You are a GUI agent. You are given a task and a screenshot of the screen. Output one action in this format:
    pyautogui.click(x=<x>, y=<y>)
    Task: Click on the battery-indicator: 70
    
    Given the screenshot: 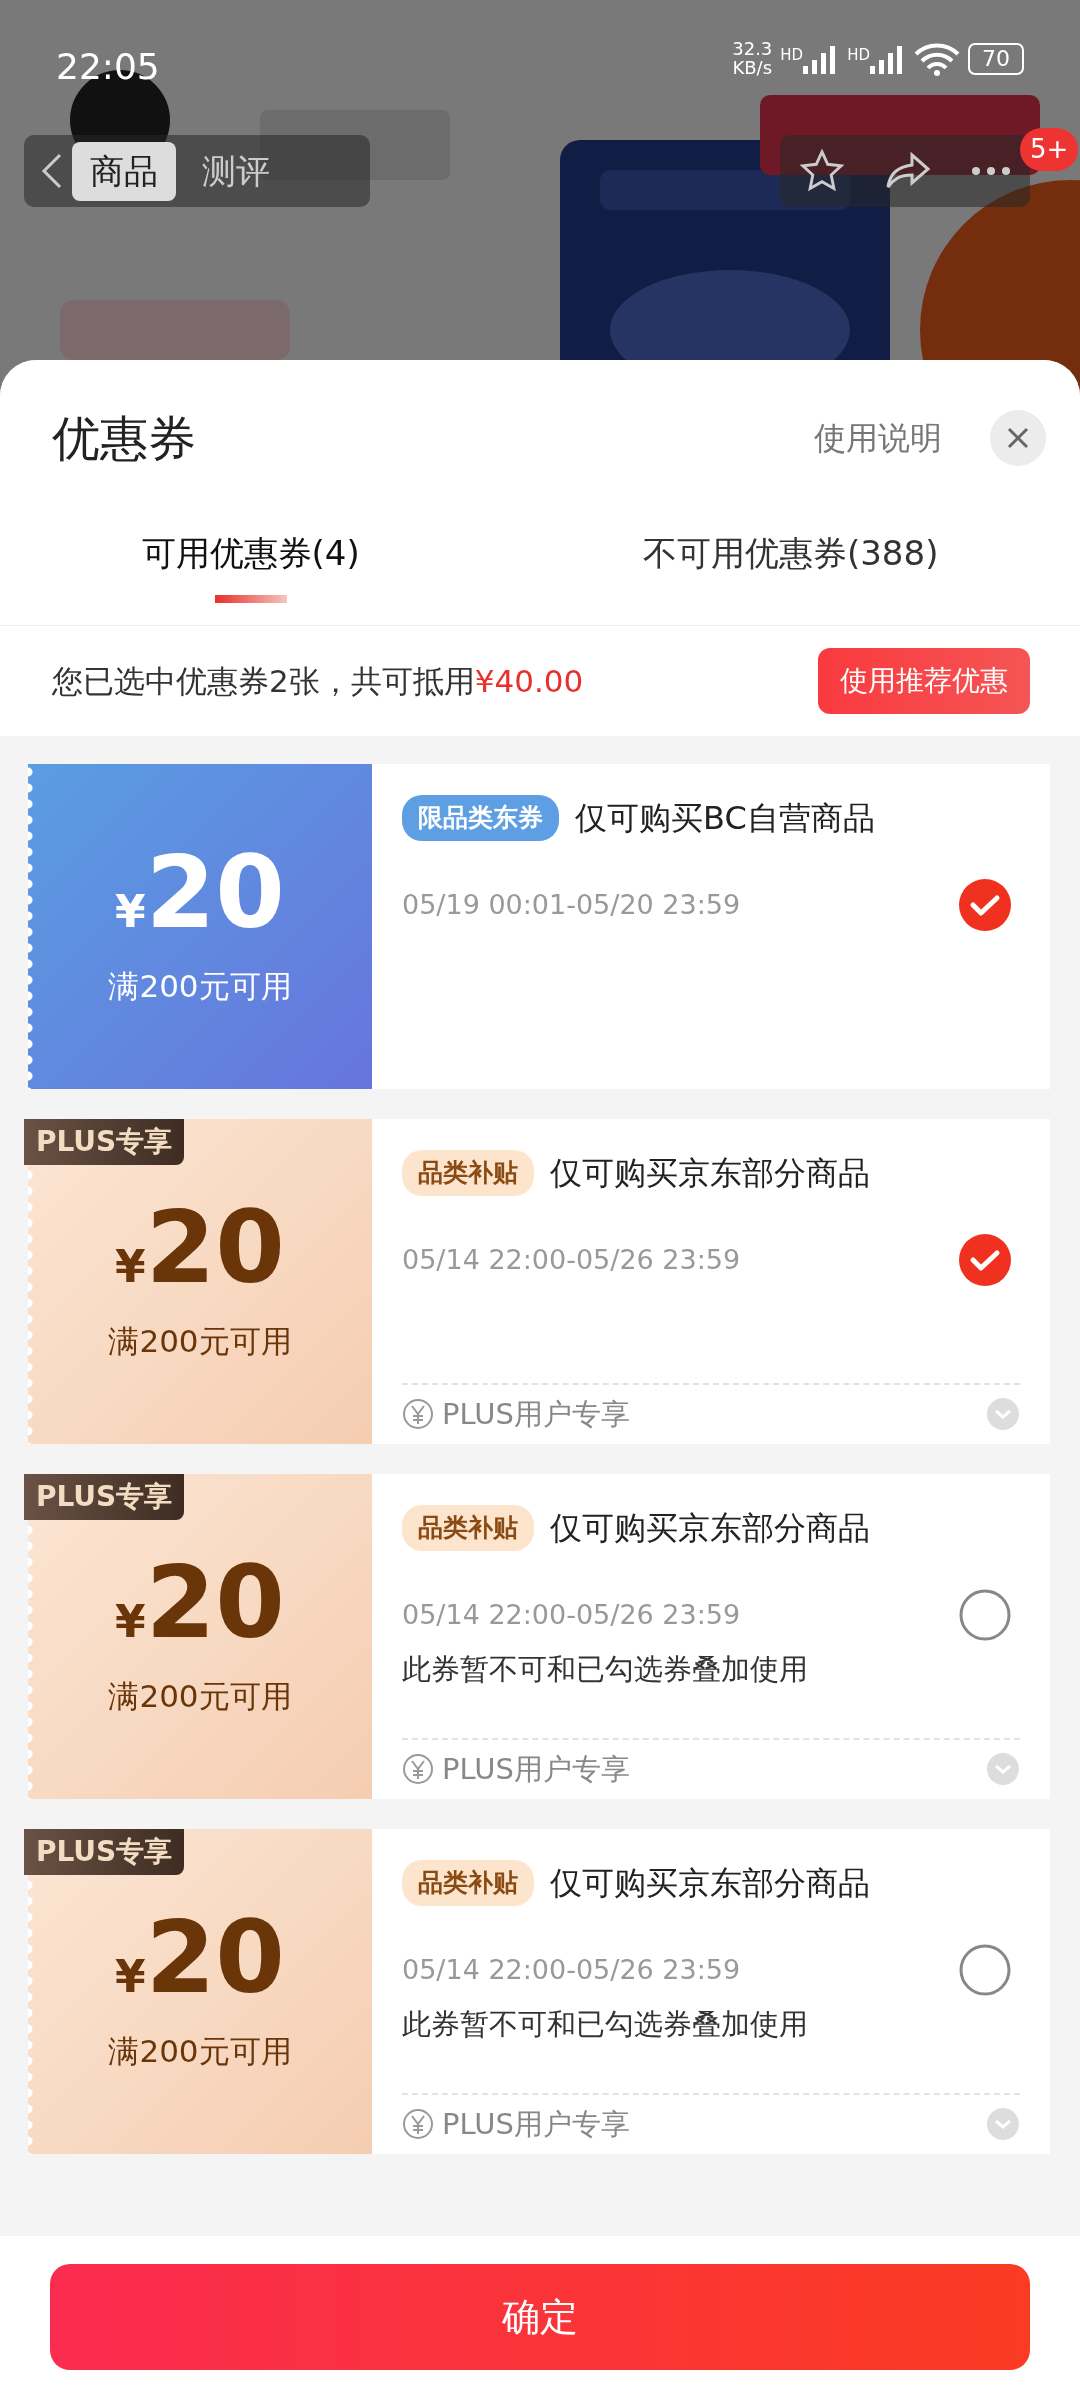 What is the action you would take?
    pyautogui.click(x=996, y=58)
    